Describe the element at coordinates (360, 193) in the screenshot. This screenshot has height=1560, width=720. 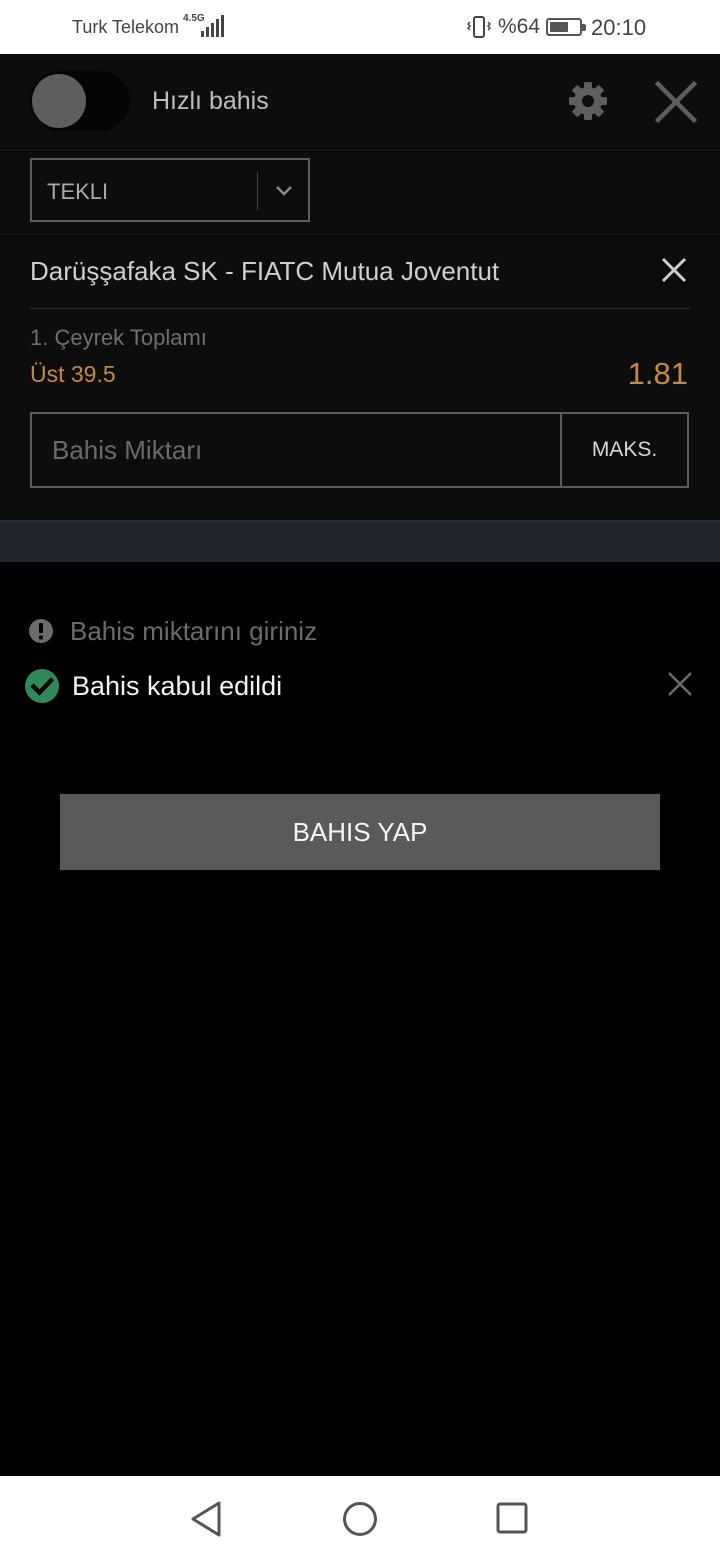
I see `bet-type-section: TEKLI` at that location.